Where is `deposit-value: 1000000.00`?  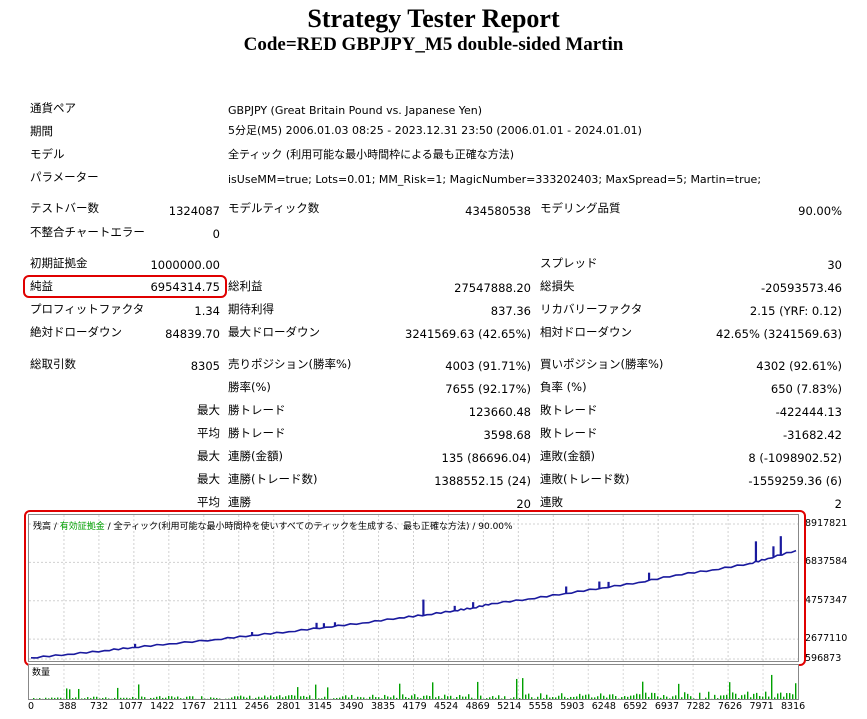 deposit-value: 1000000.00 is located at coordinates (185, 265).